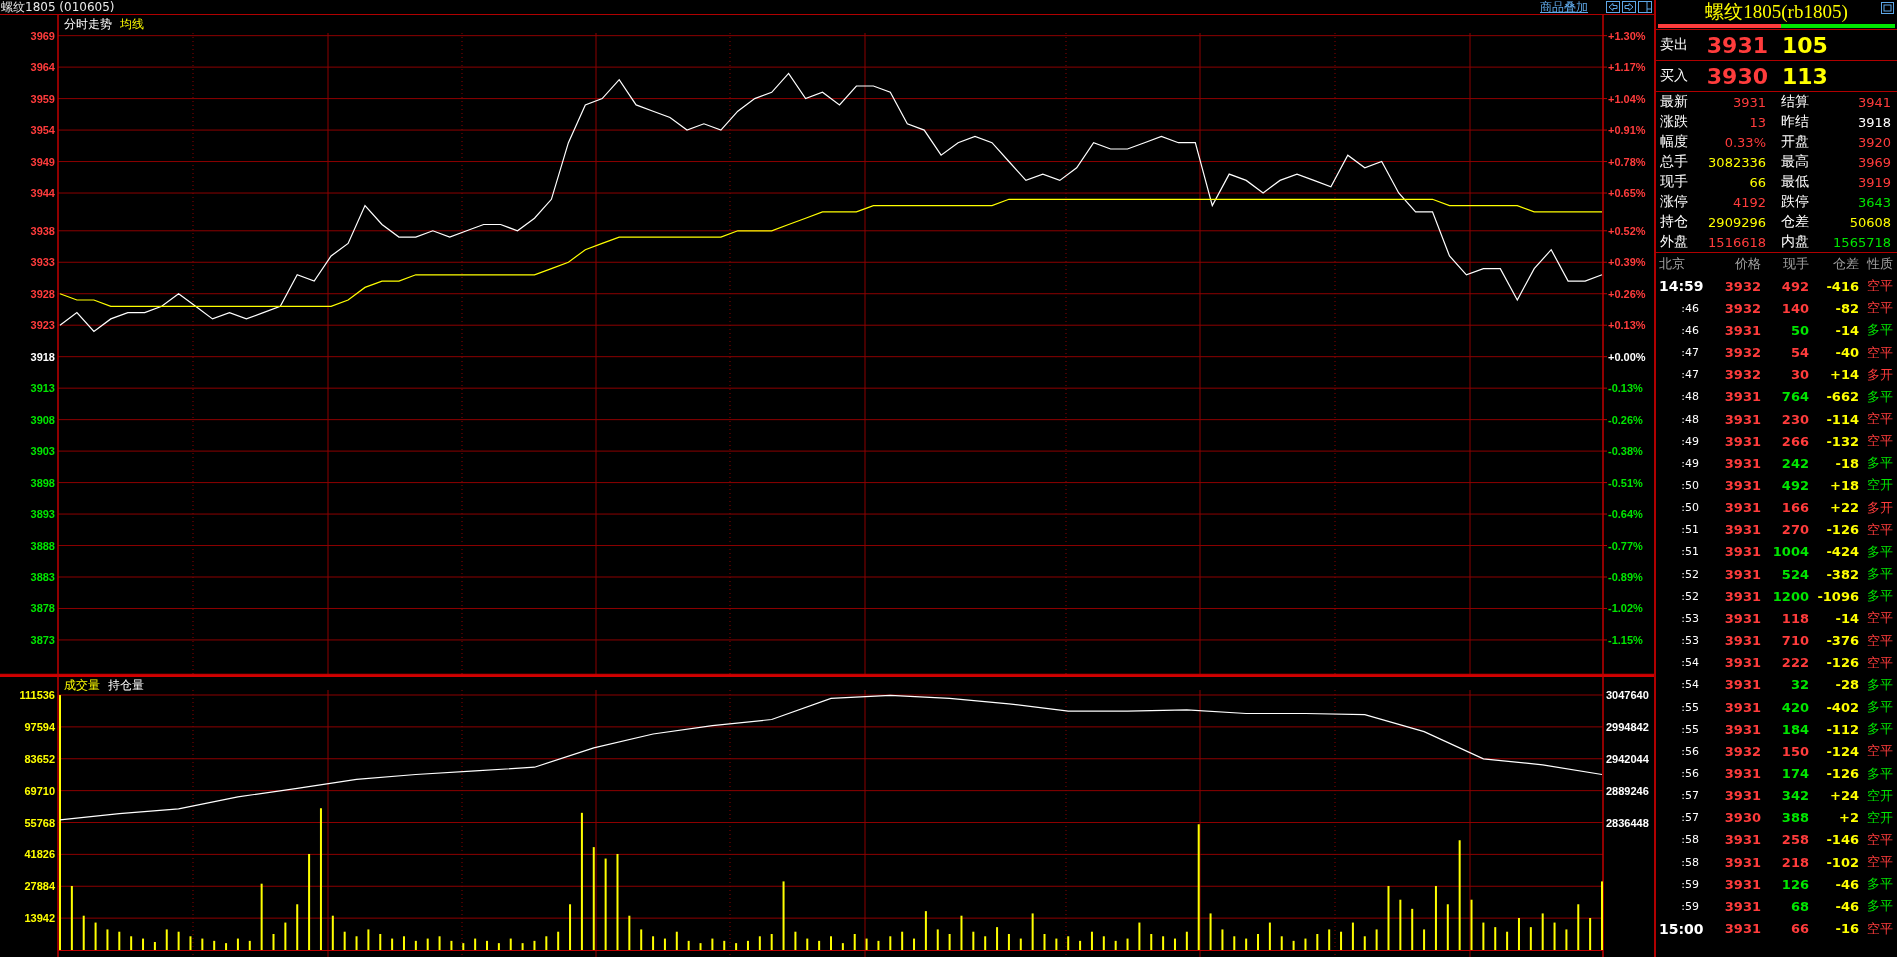 The height and width of the screenshot is (957, 1897). I want to click on trade-volume: 150, so click(1794, 751).